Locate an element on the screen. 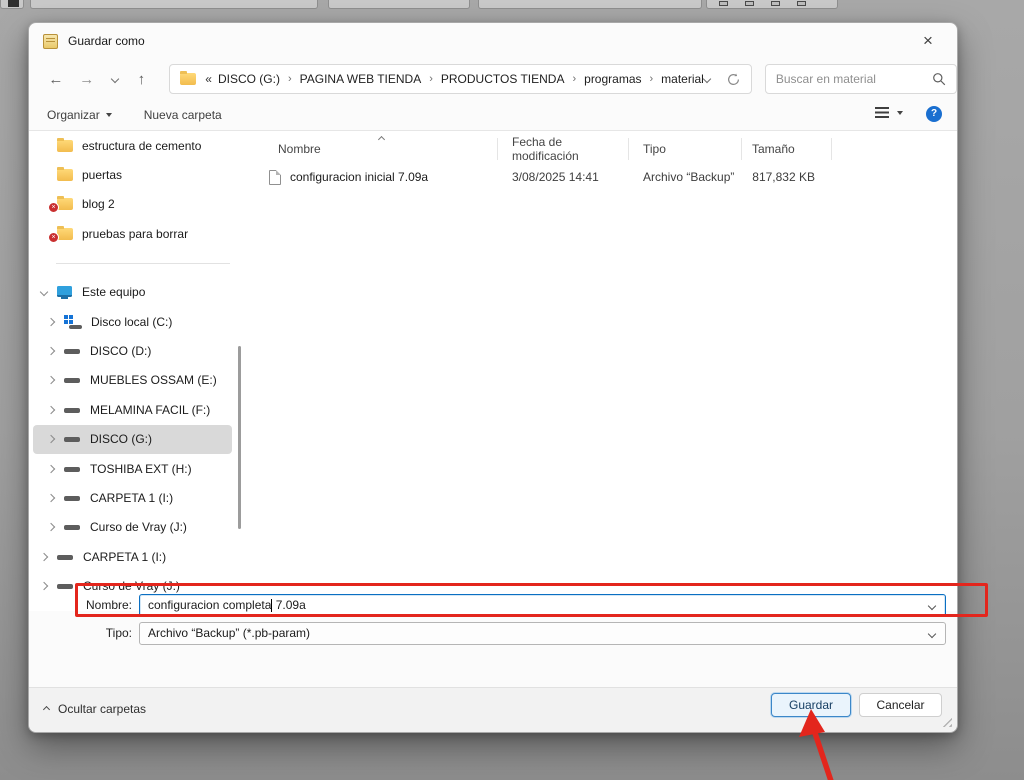 The image size is (1024, 780). breadcrumb-item: DISCO (G:) is located at coordinates (249, 79).